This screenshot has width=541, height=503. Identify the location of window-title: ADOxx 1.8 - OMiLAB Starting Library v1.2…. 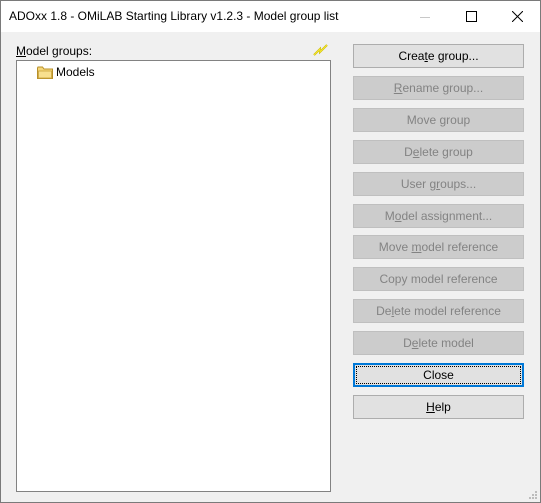
(174, 16).